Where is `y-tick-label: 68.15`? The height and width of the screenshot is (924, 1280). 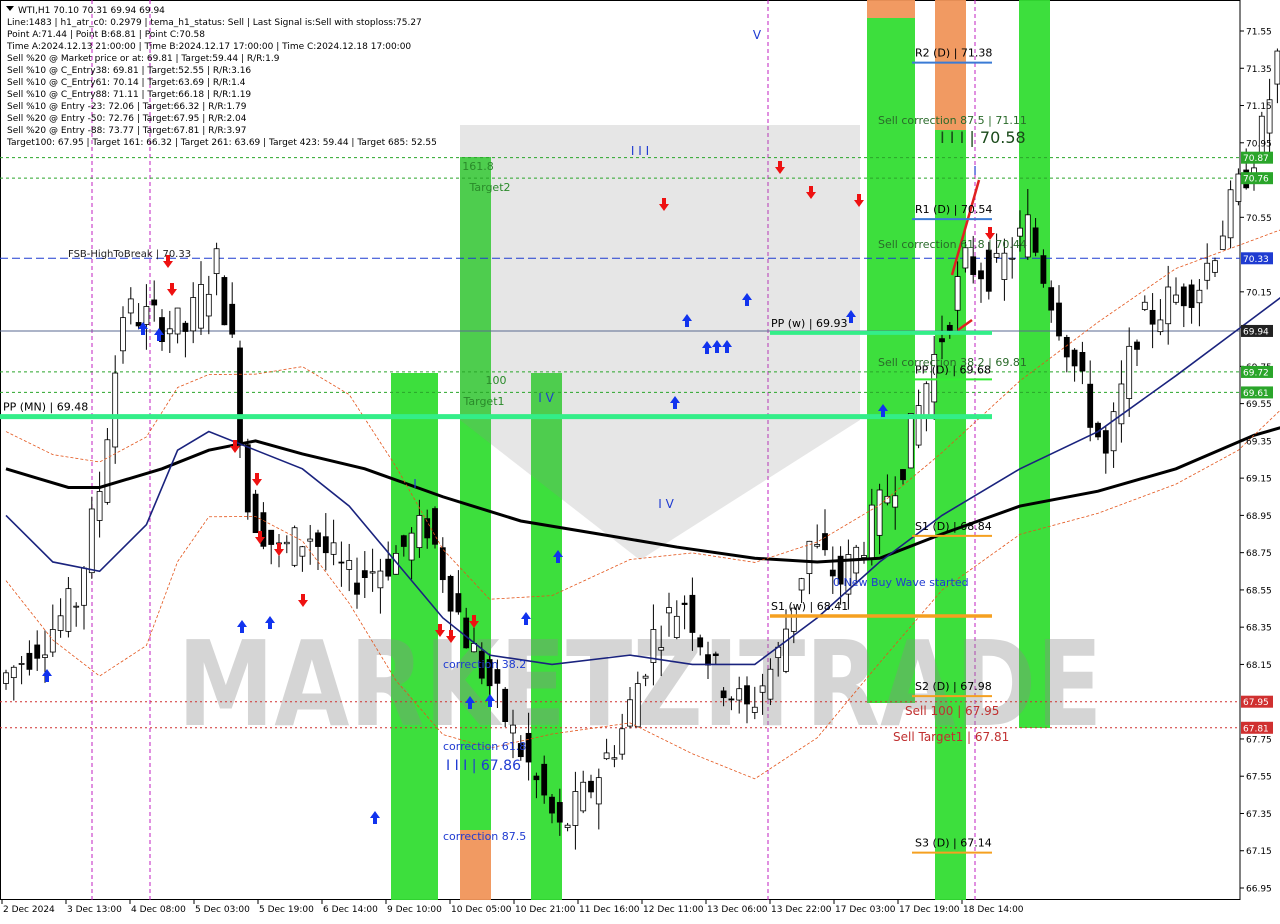 y-tick-label: 68.15 is located at coordinates (1259, 666).